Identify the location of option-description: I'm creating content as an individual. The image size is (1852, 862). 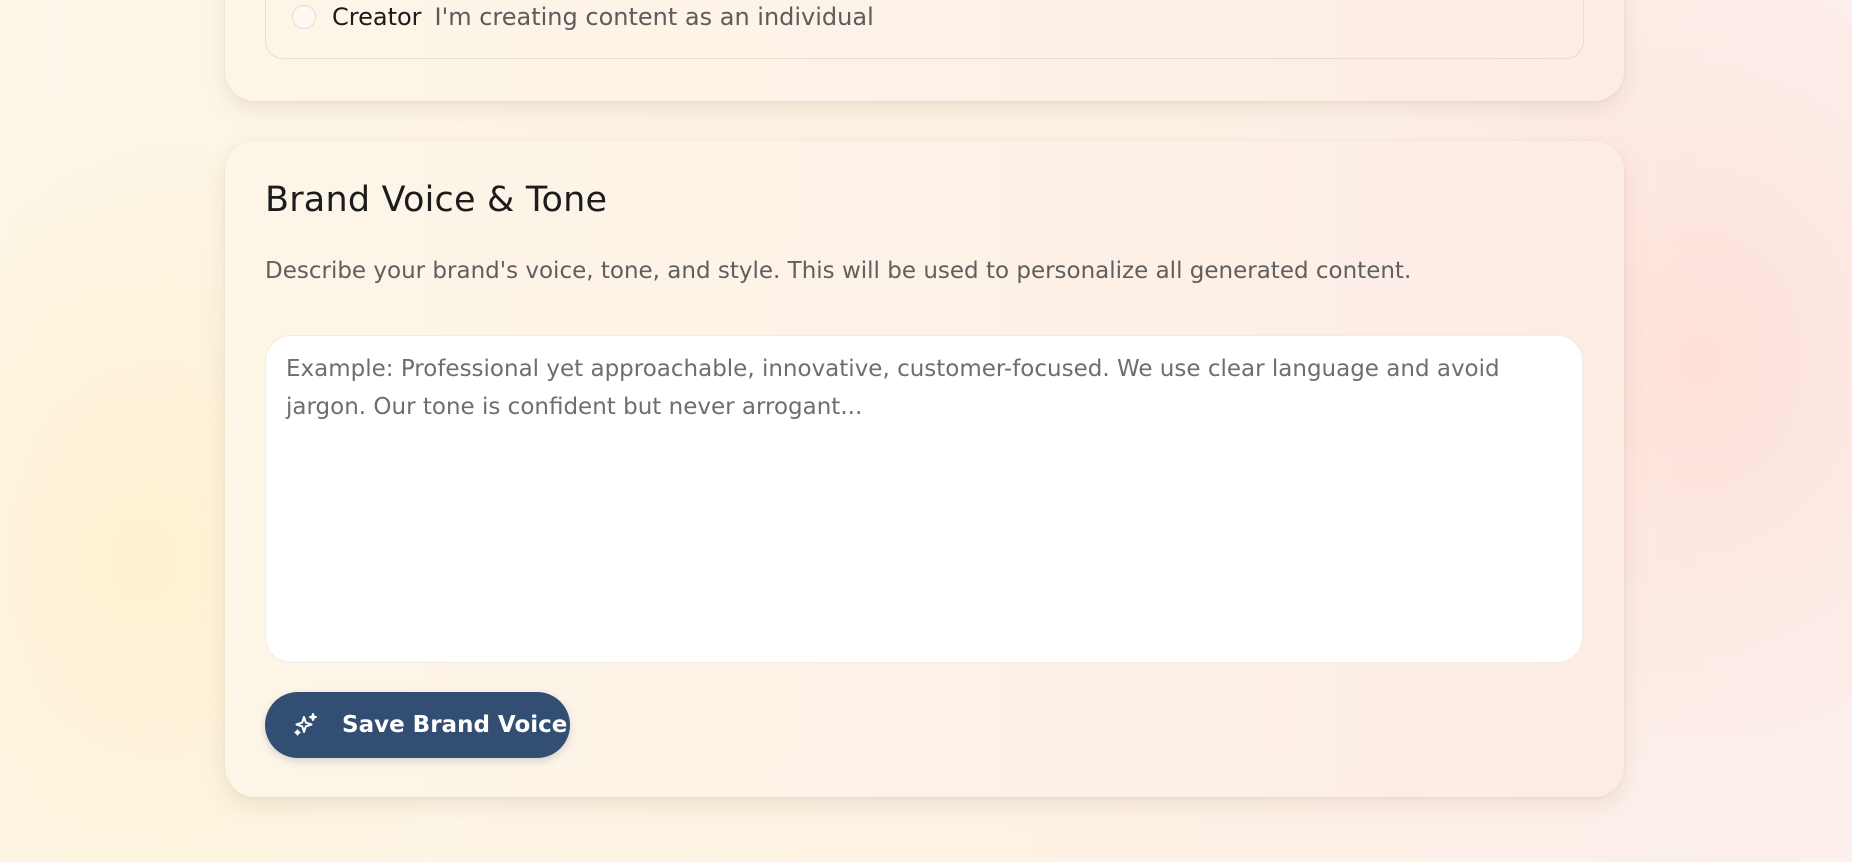
(654, 17).